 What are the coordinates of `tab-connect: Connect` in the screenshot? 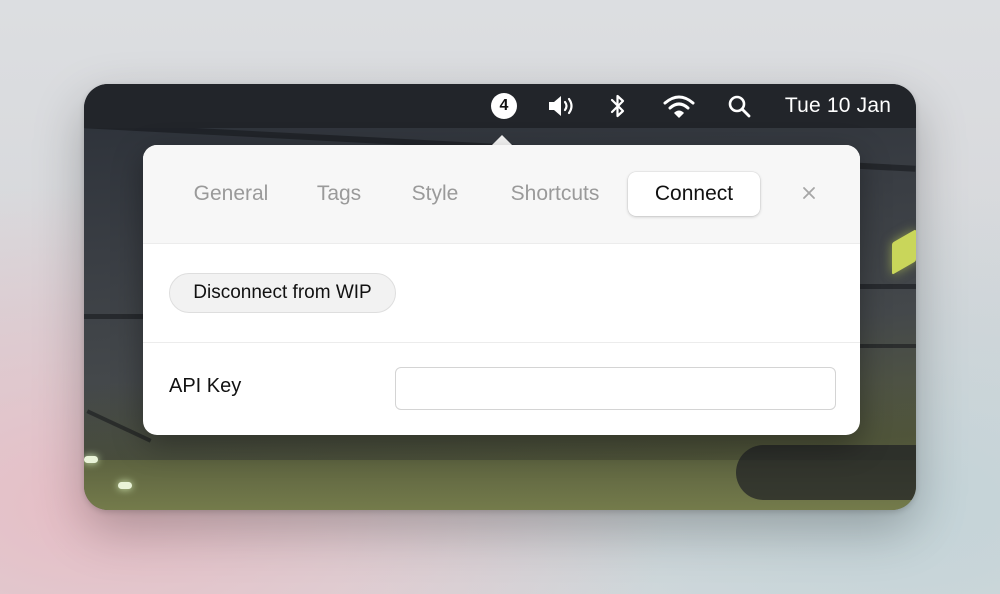 It's located at (694, 194).